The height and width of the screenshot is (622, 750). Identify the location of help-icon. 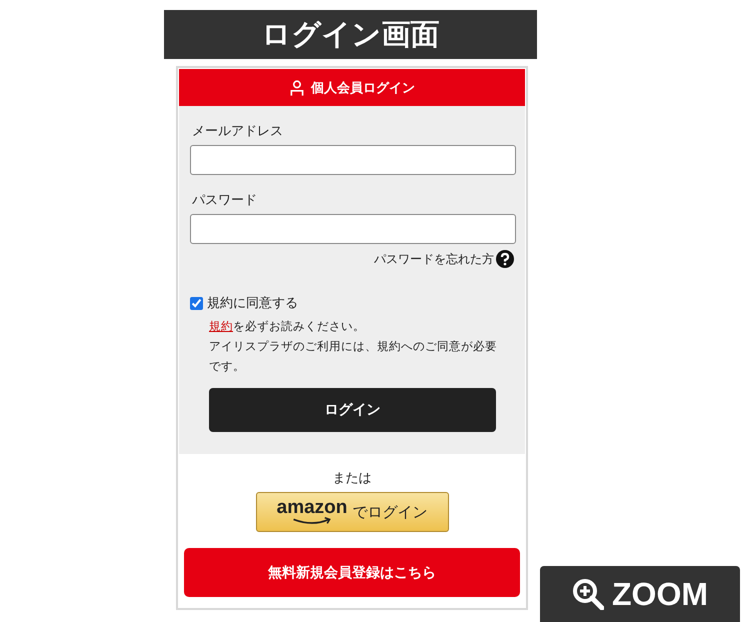
(505, 259).